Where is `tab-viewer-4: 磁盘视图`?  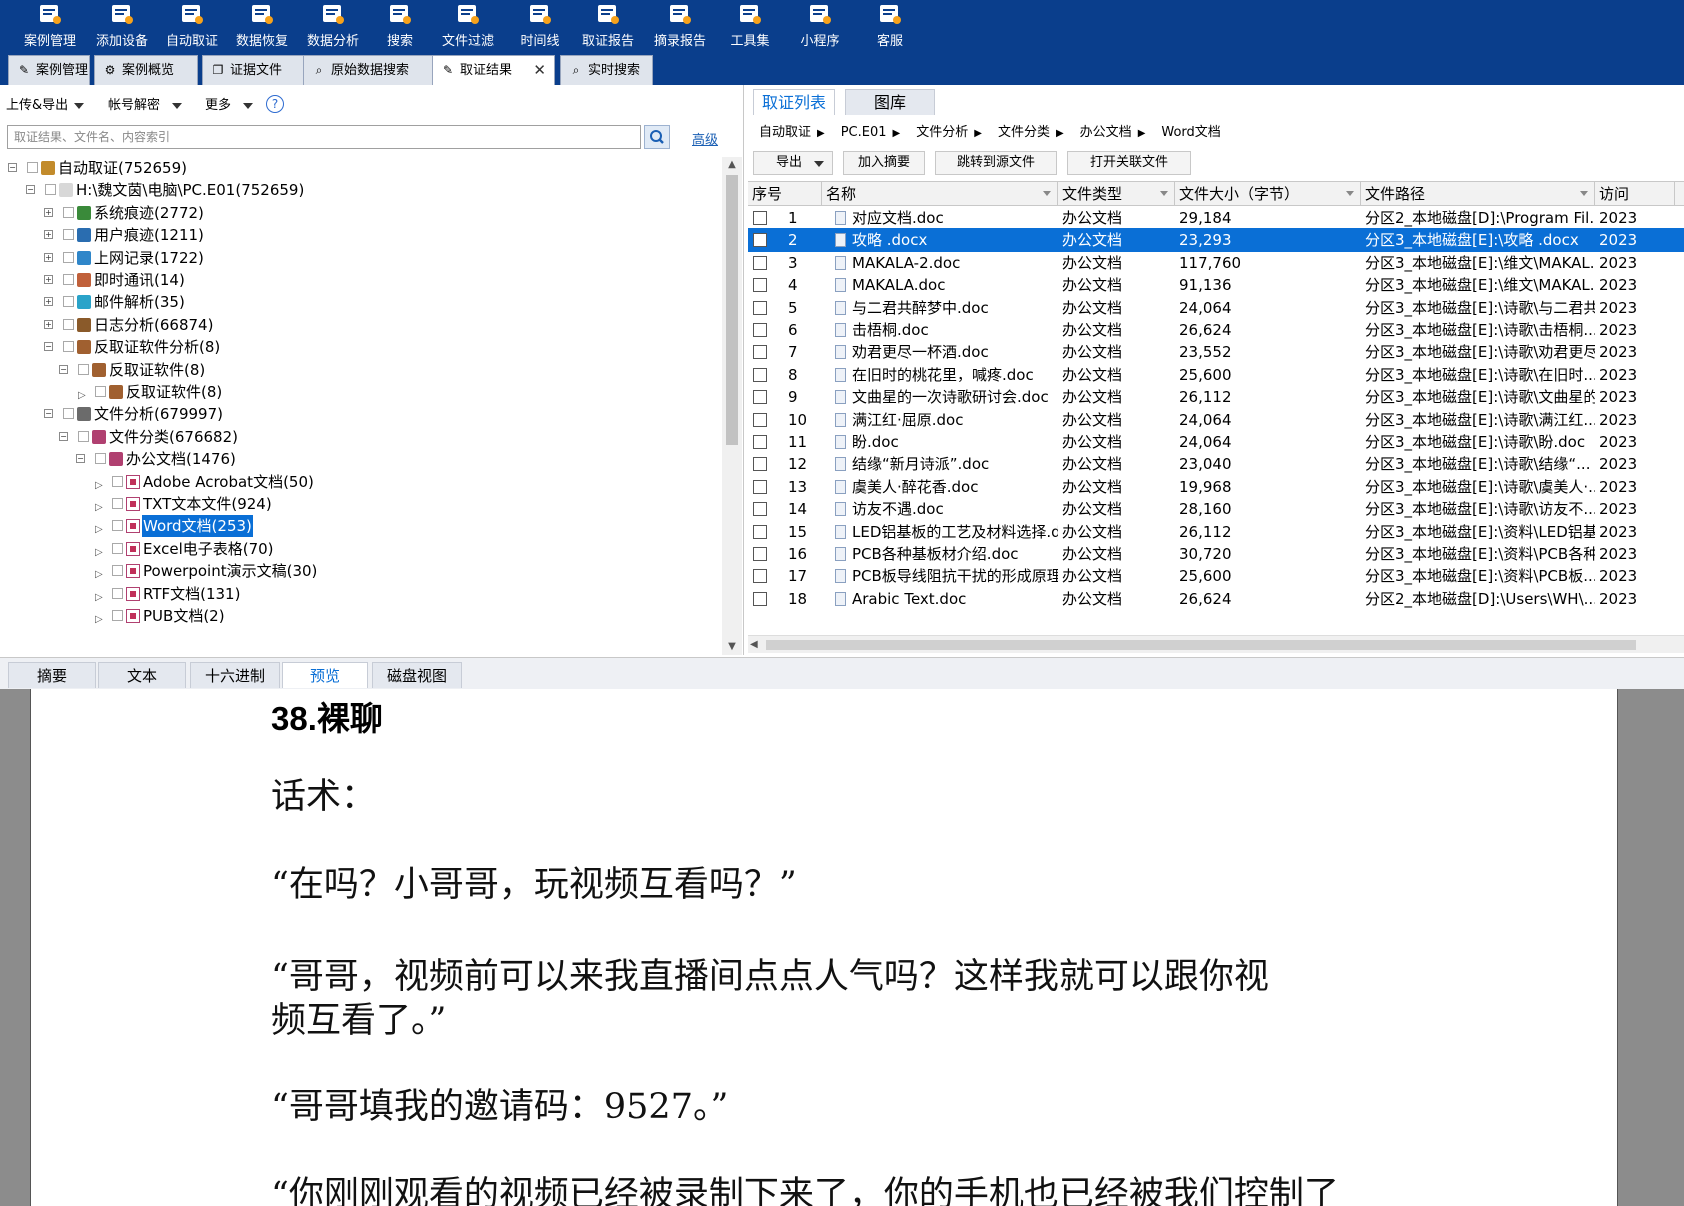 tab-viewer-4: 磁盘视图 is located at coordinates (417, 675).